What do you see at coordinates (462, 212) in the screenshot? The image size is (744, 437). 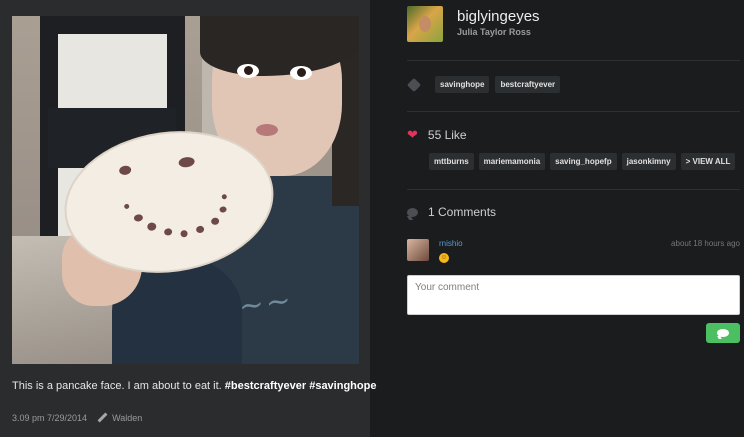 I see `comments-count: 1 Comments` at bounding box center [462, 212].